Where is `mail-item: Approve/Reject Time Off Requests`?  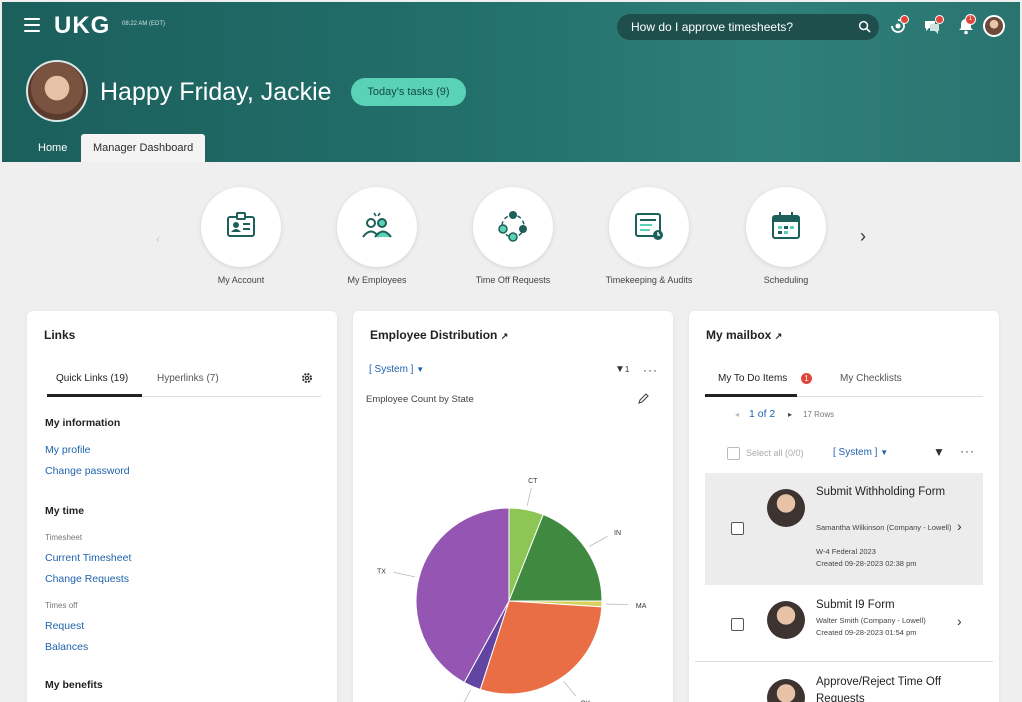 mail-item: Approve/Reject Time Off Requests is located at coordinates (844, 685).